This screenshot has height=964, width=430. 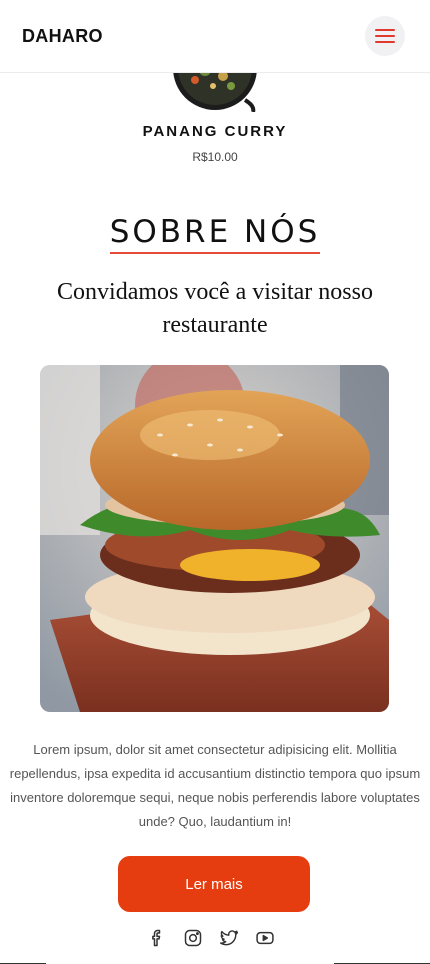 What do you see at coordinates (216, 938) in the screenshot?
I see `social-links` at bounding box center [216, 938].